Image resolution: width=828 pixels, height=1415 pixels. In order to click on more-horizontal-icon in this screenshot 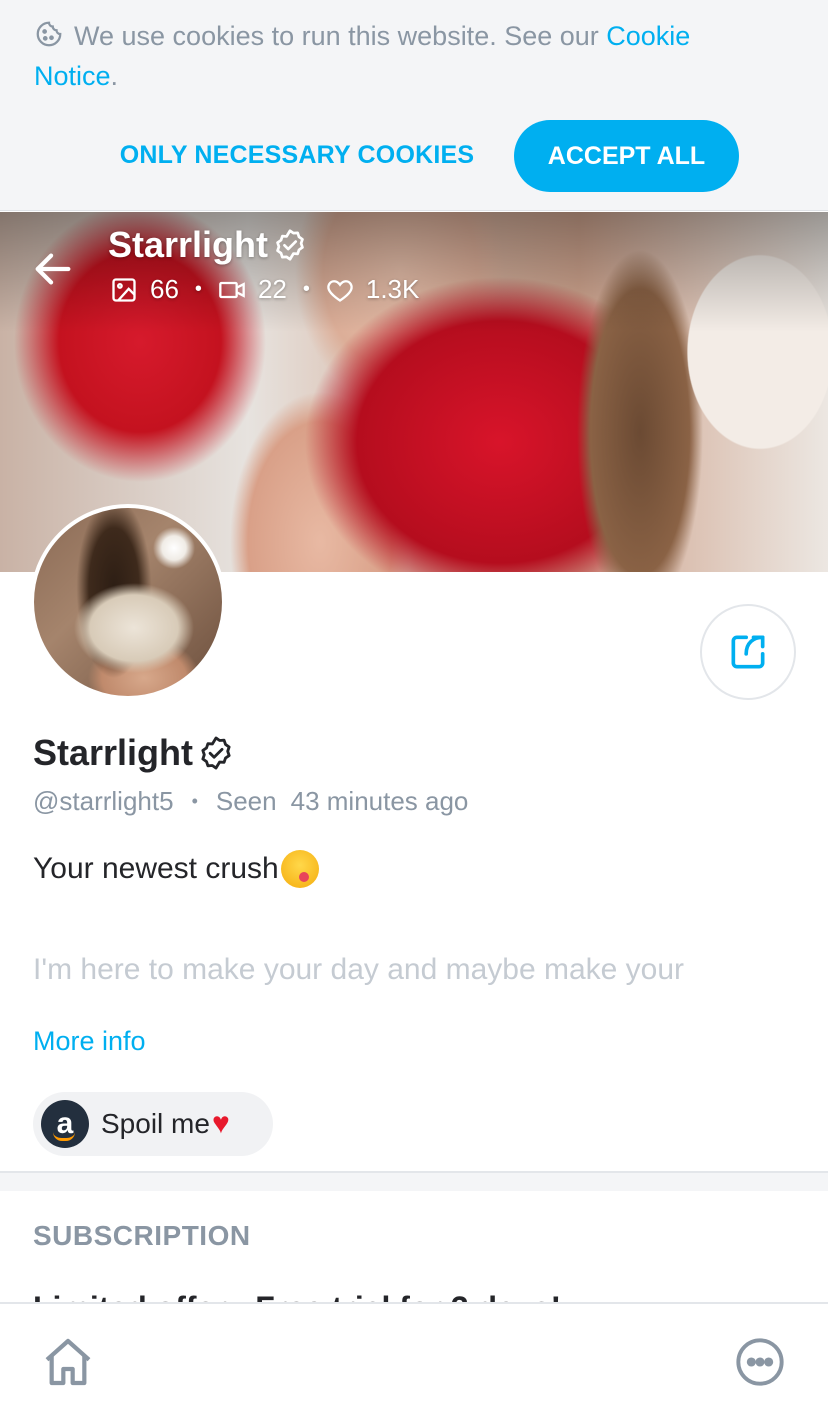, I will do `click(760, 1362)`.